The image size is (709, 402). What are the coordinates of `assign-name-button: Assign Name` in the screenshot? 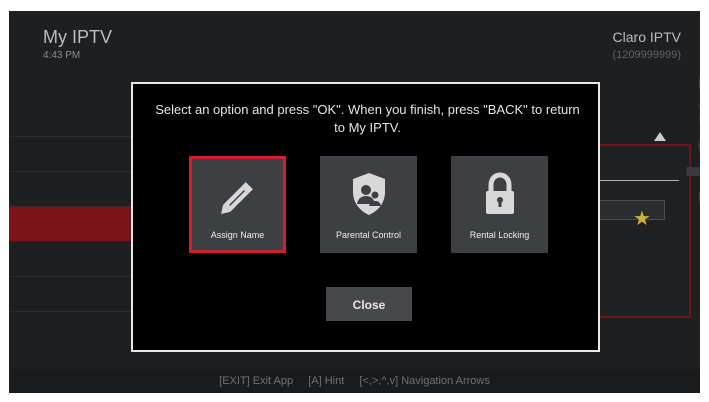 It's located at (237, 204).